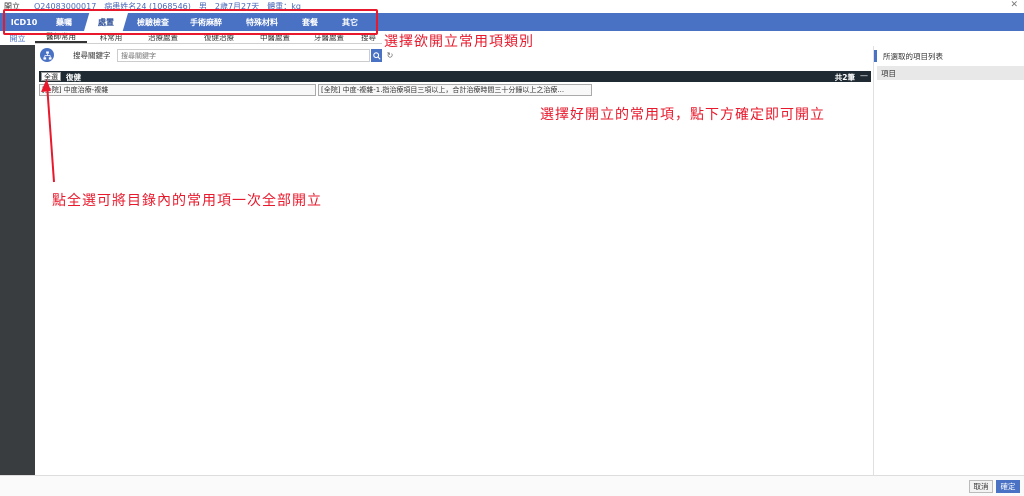 The width and height of the screenshot is (1024, 496). What do you see at coordinates (350, 22) in the screenshot?
I see `tab-other: 其它` at bounding box center [350, 22].